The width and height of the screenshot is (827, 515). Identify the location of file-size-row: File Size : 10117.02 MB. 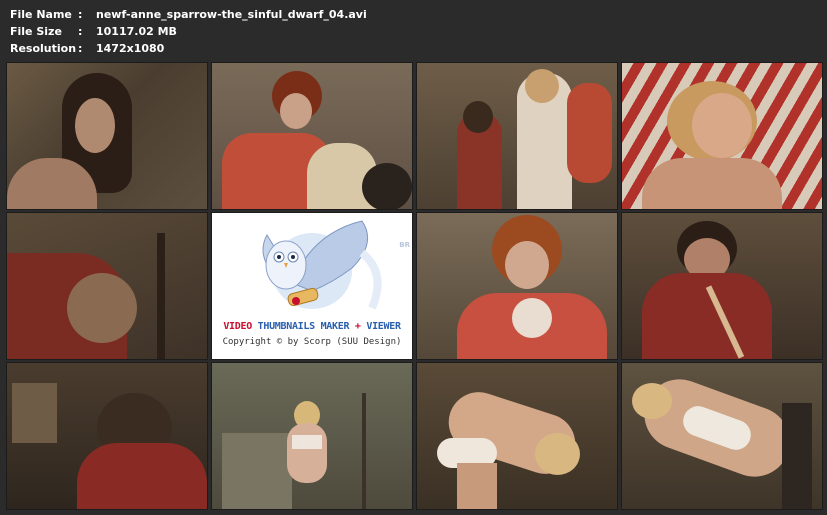
(188, 31).